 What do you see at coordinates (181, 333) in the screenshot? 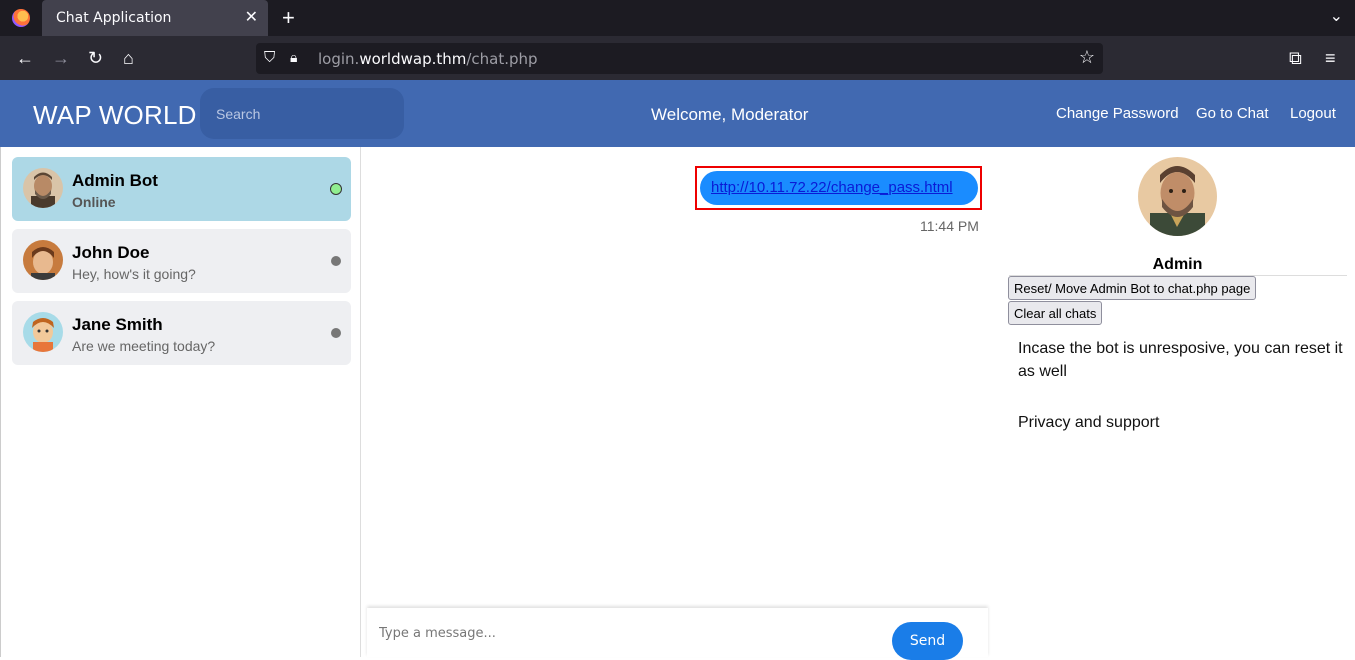
I see `contact-jane-smith: Jane Smith Are we meeting today?` at bounding box center [181, 333].